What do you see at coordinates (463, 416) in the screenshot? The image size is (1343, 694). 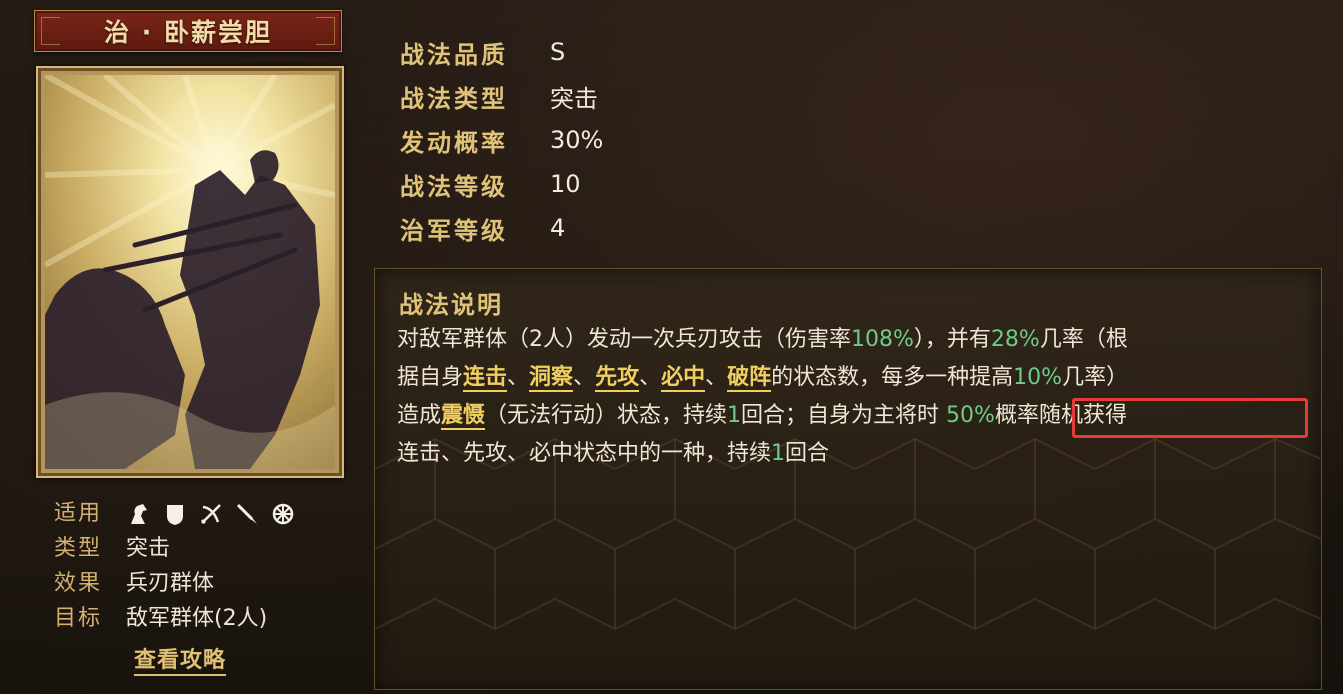 I see `status-keyword-link: 震慑` at bounding box center [463, 416].